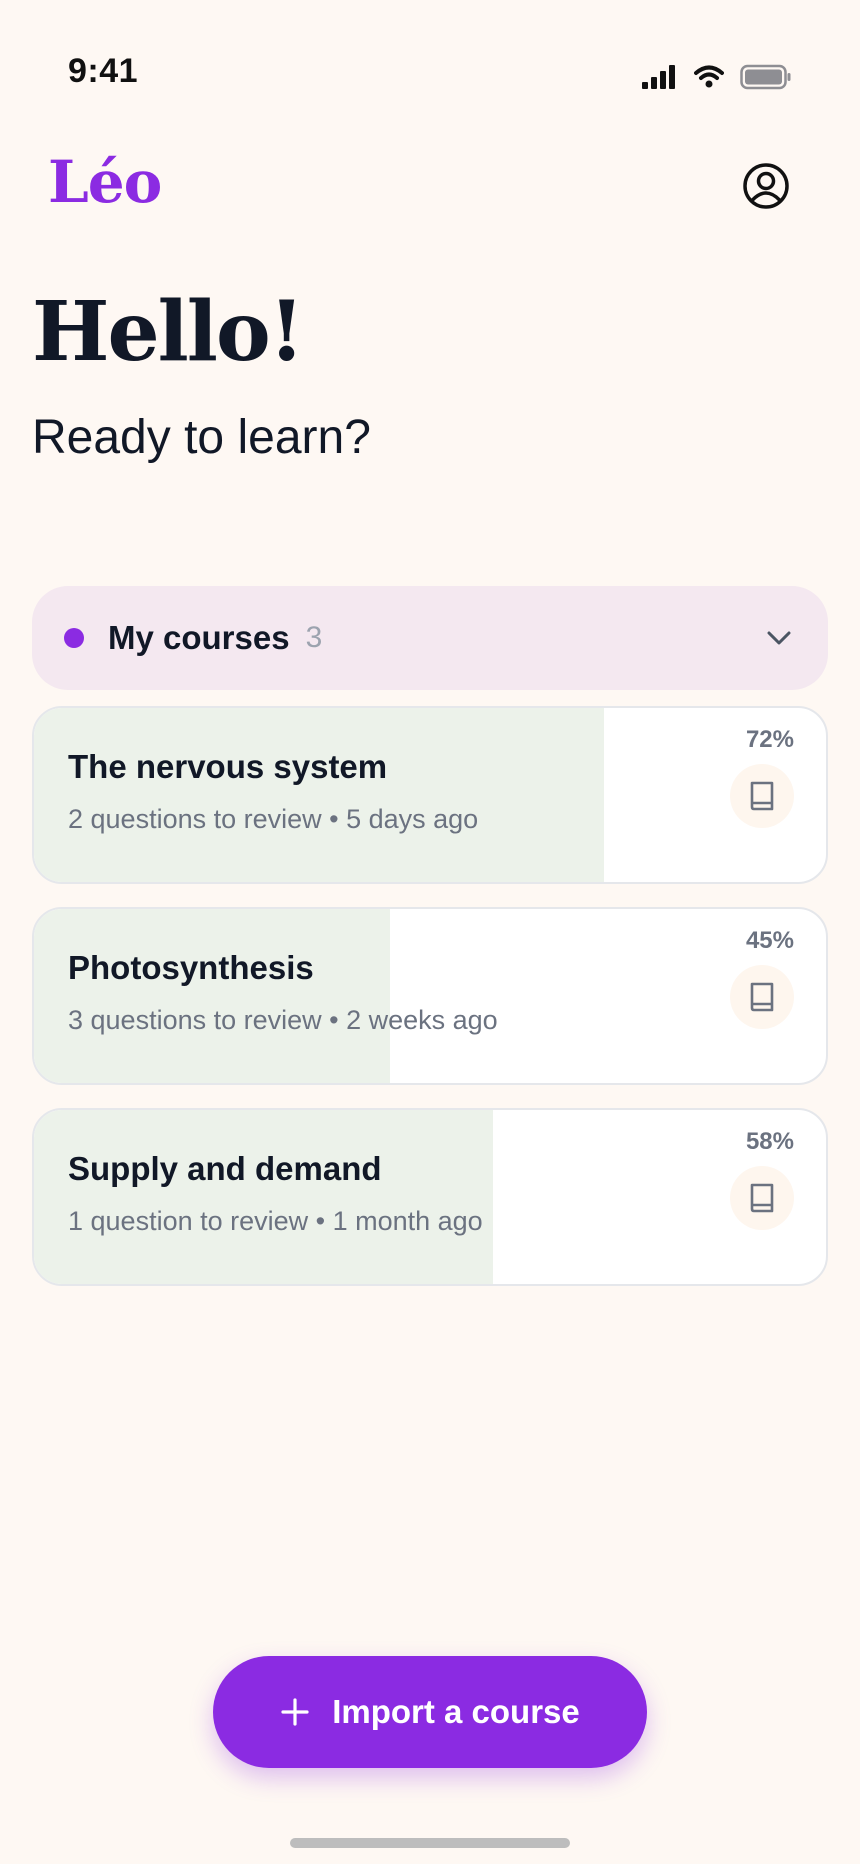 The image size is (860, 1864). What do you see at coordinates (456, 1711) in the screenshot?
I see `import-course-label: Import a course` at bounding box center [456, 1711].